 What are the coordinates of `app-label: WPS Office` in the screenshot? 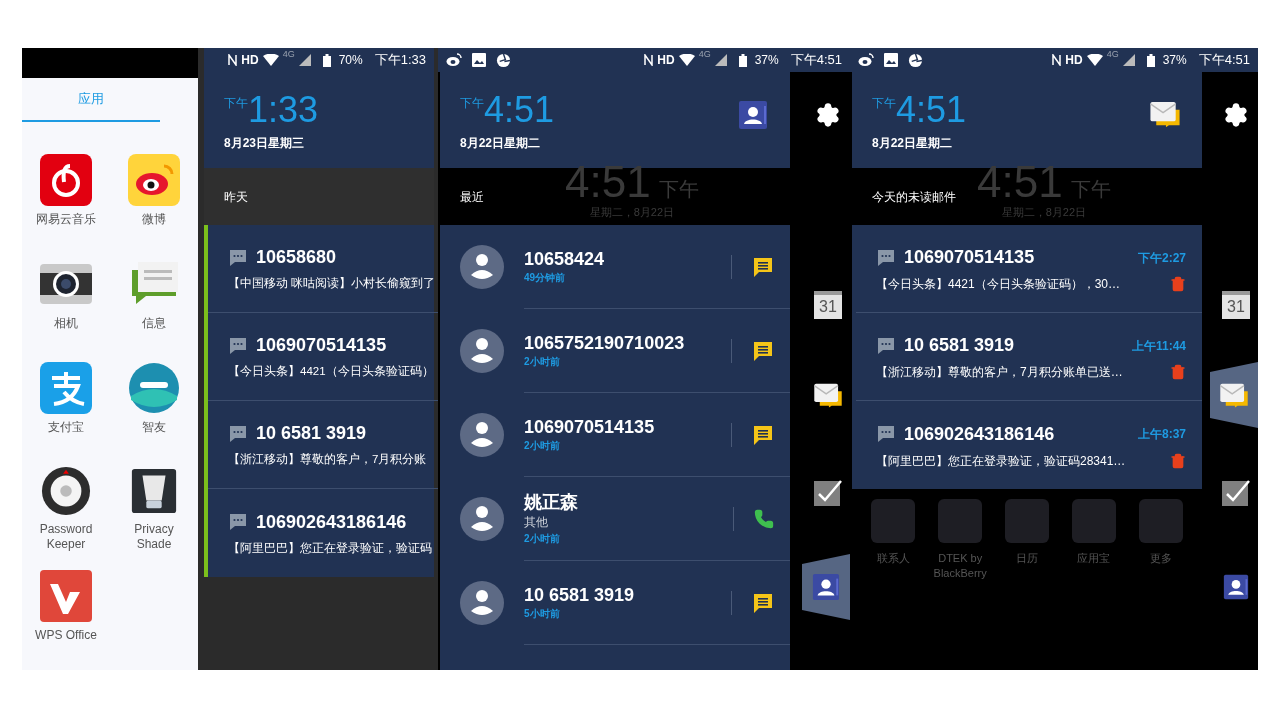 It's located at (66, 635).